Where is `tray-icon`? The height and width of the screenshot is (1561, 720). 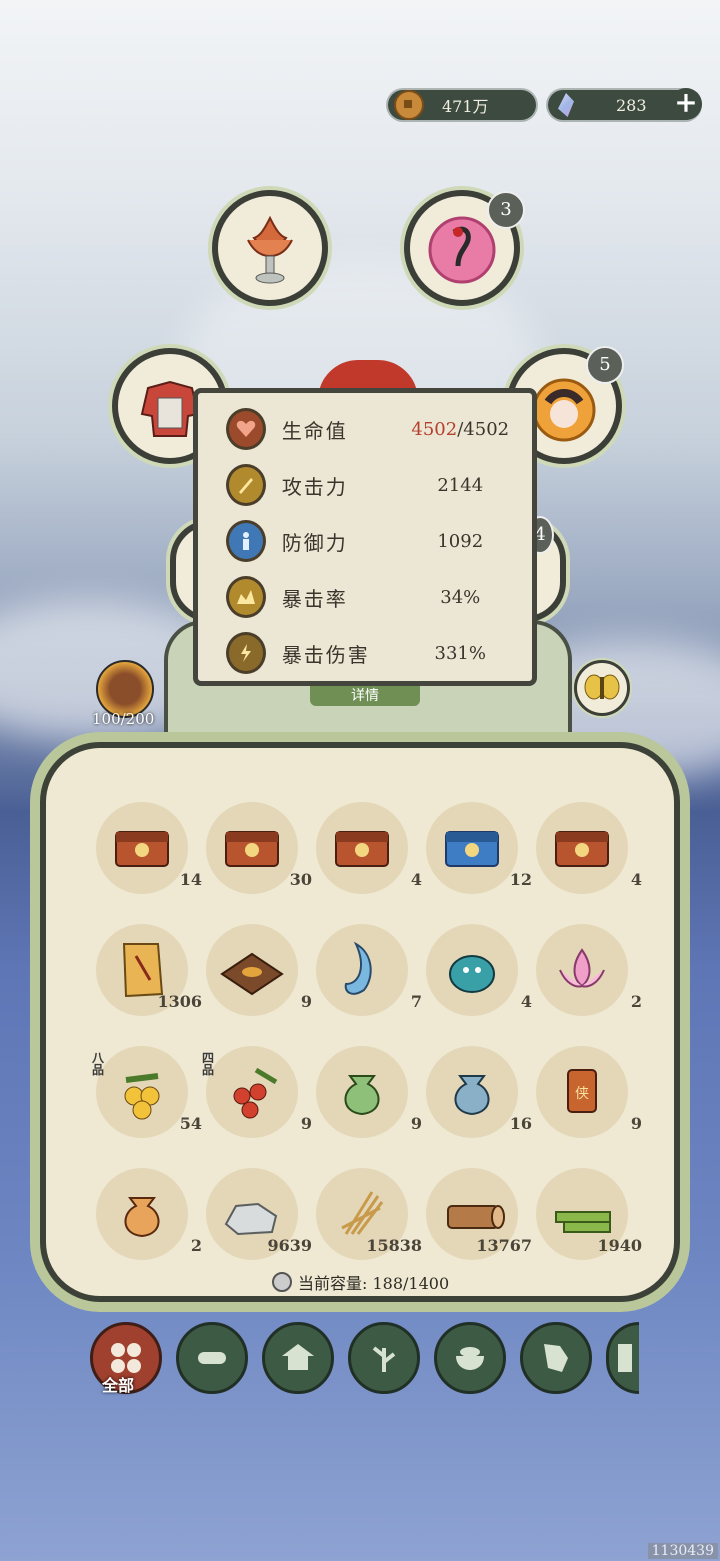 tray-icon is located at coordinates (252, 974).